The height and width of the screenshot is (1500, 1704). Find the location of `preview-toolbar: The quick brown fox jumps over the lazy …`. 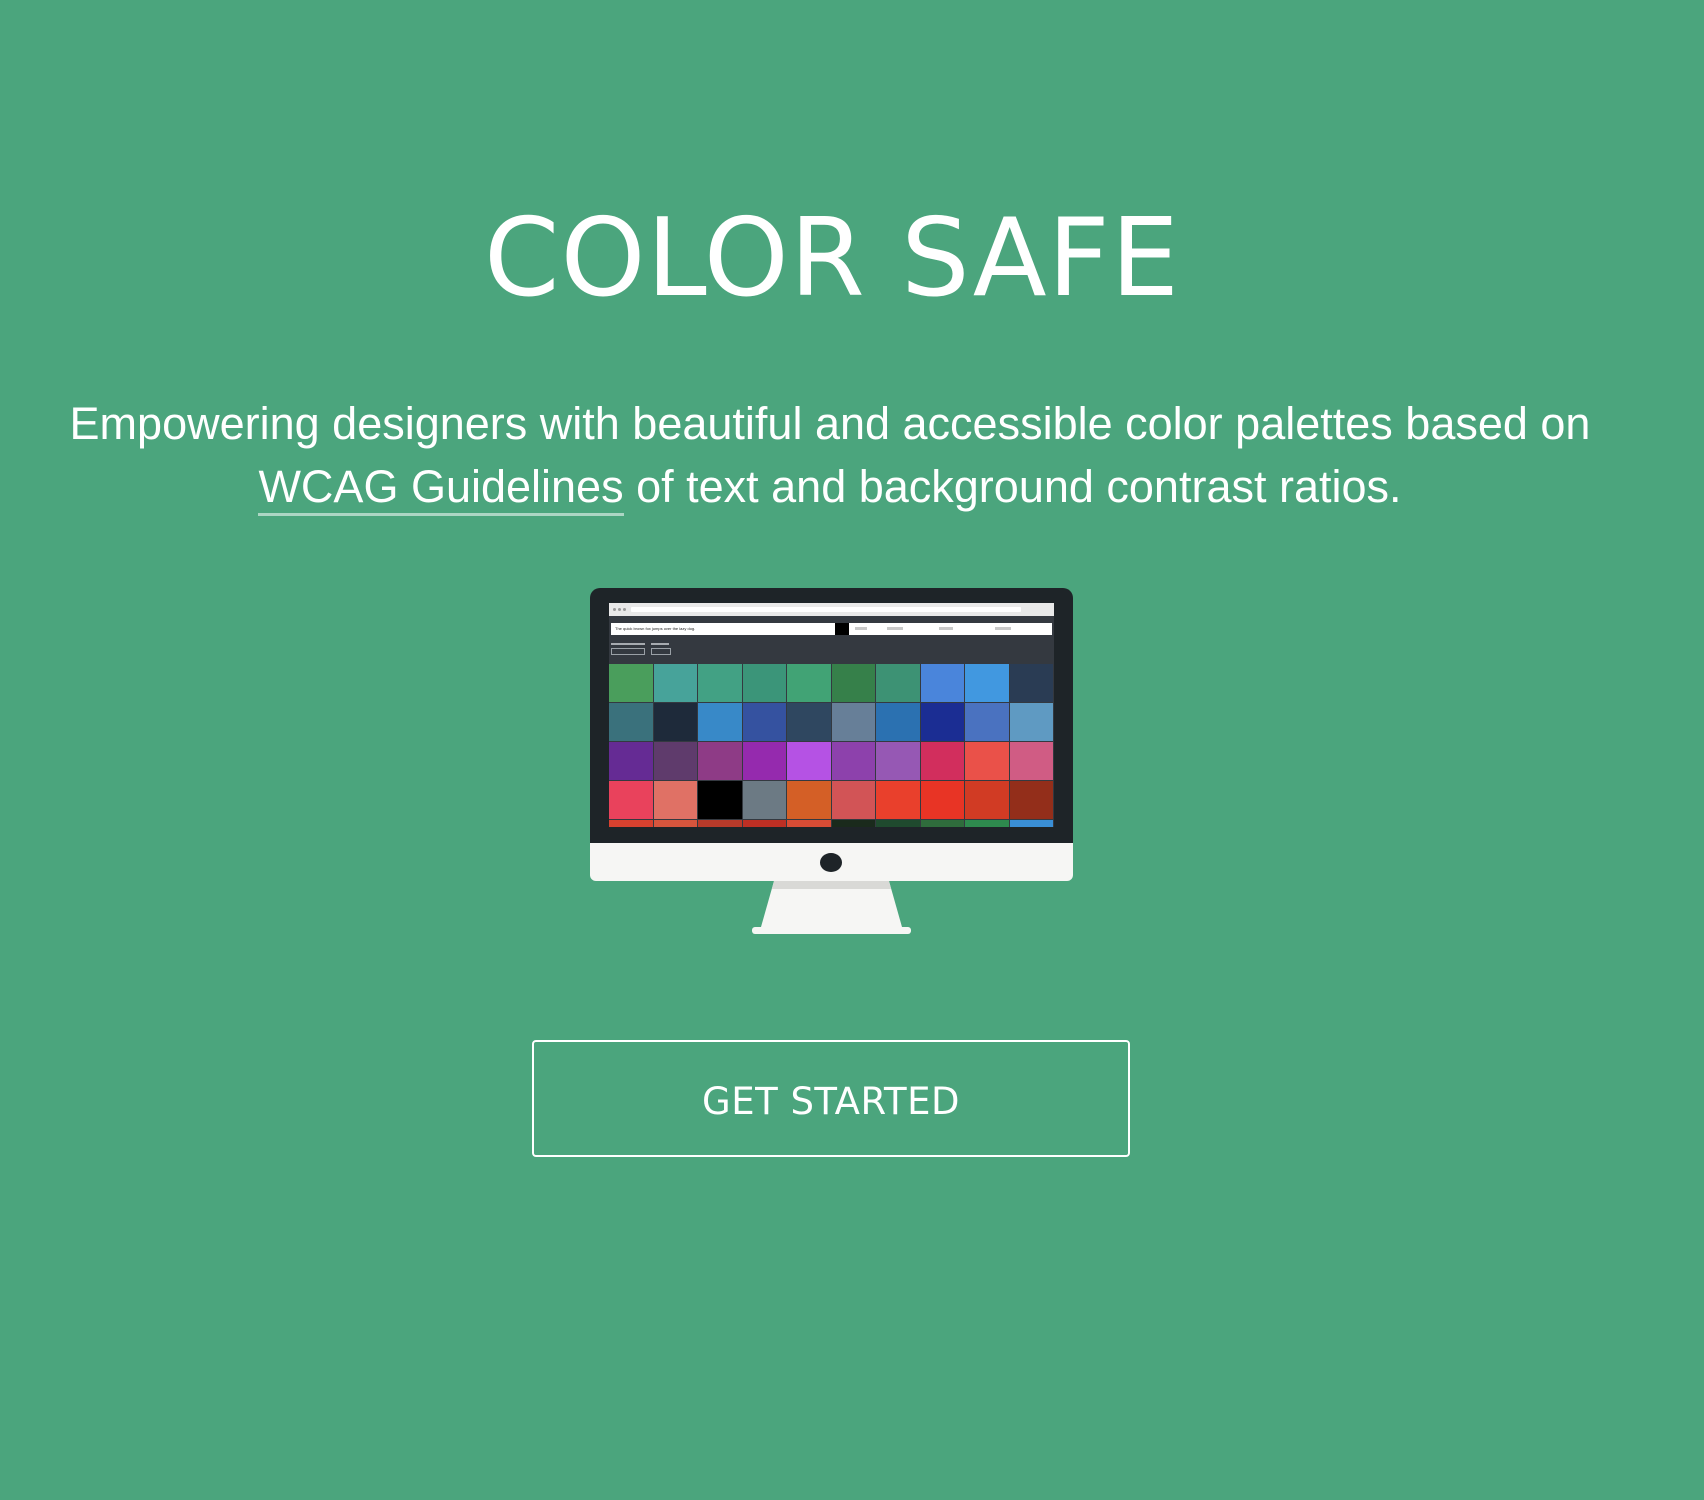

preview-toolbar: The quick brown fox jumps over the lazy … is located at coordinates (831, 629).